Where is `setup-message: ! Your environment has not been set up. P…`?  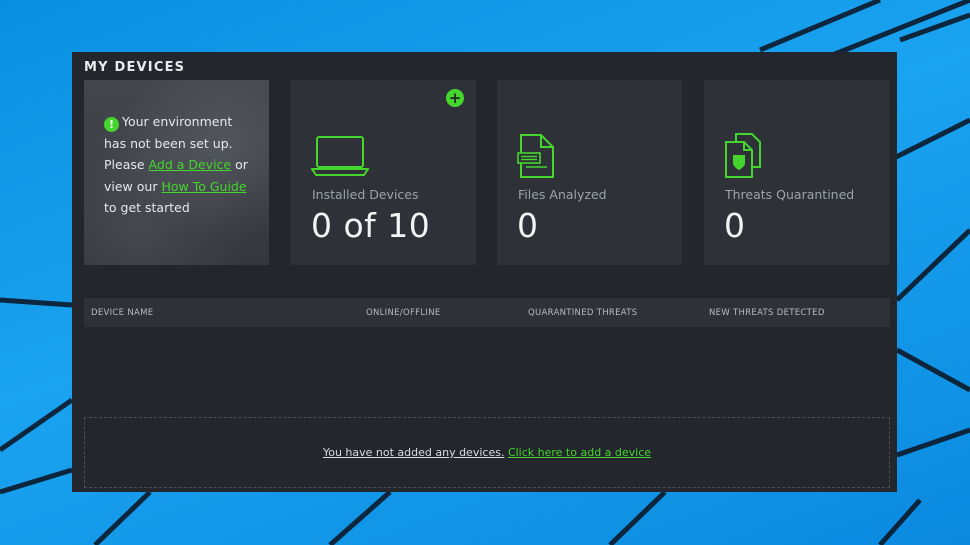
setup-message: ! Your environment has not been set up. P… is located at coordinates (179, 165).